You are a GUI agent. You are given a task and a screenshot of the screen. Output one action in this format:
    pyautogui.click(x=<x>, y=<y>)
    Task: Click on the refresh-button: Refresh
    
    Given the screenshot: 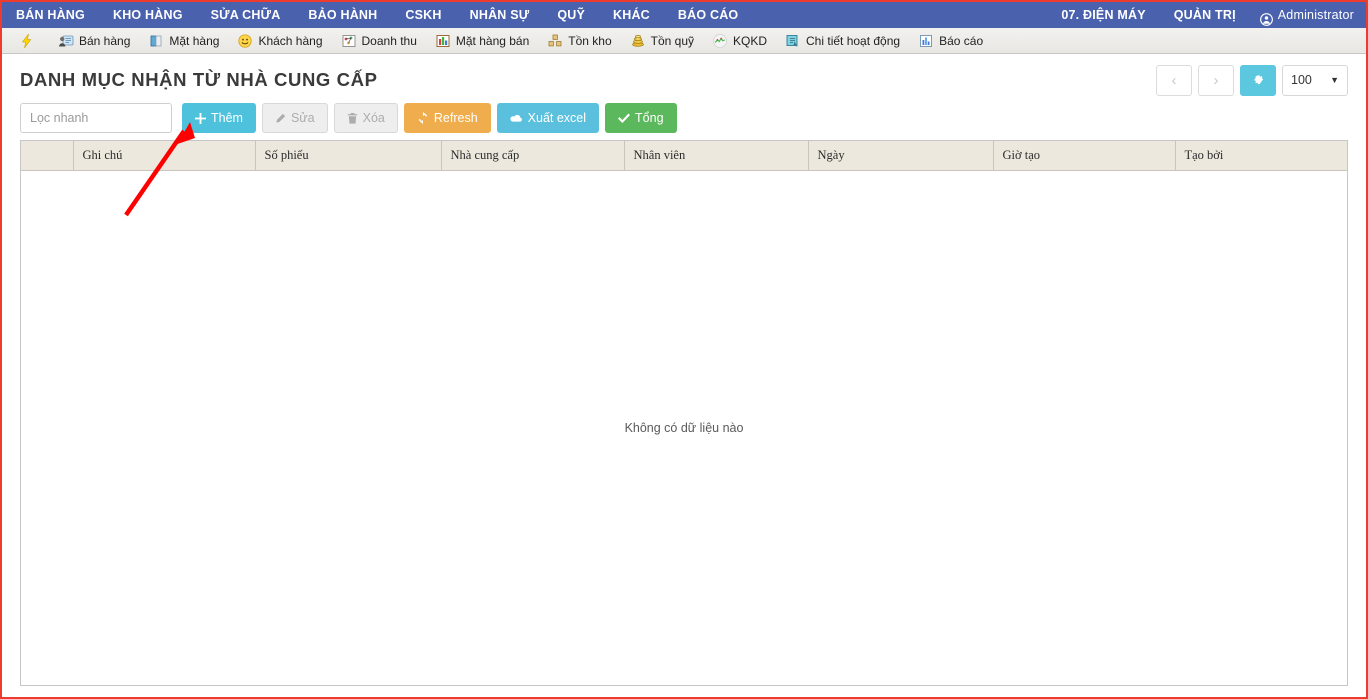 What is the action you would take?
    pyautogui.click(x=447, y=118)
    